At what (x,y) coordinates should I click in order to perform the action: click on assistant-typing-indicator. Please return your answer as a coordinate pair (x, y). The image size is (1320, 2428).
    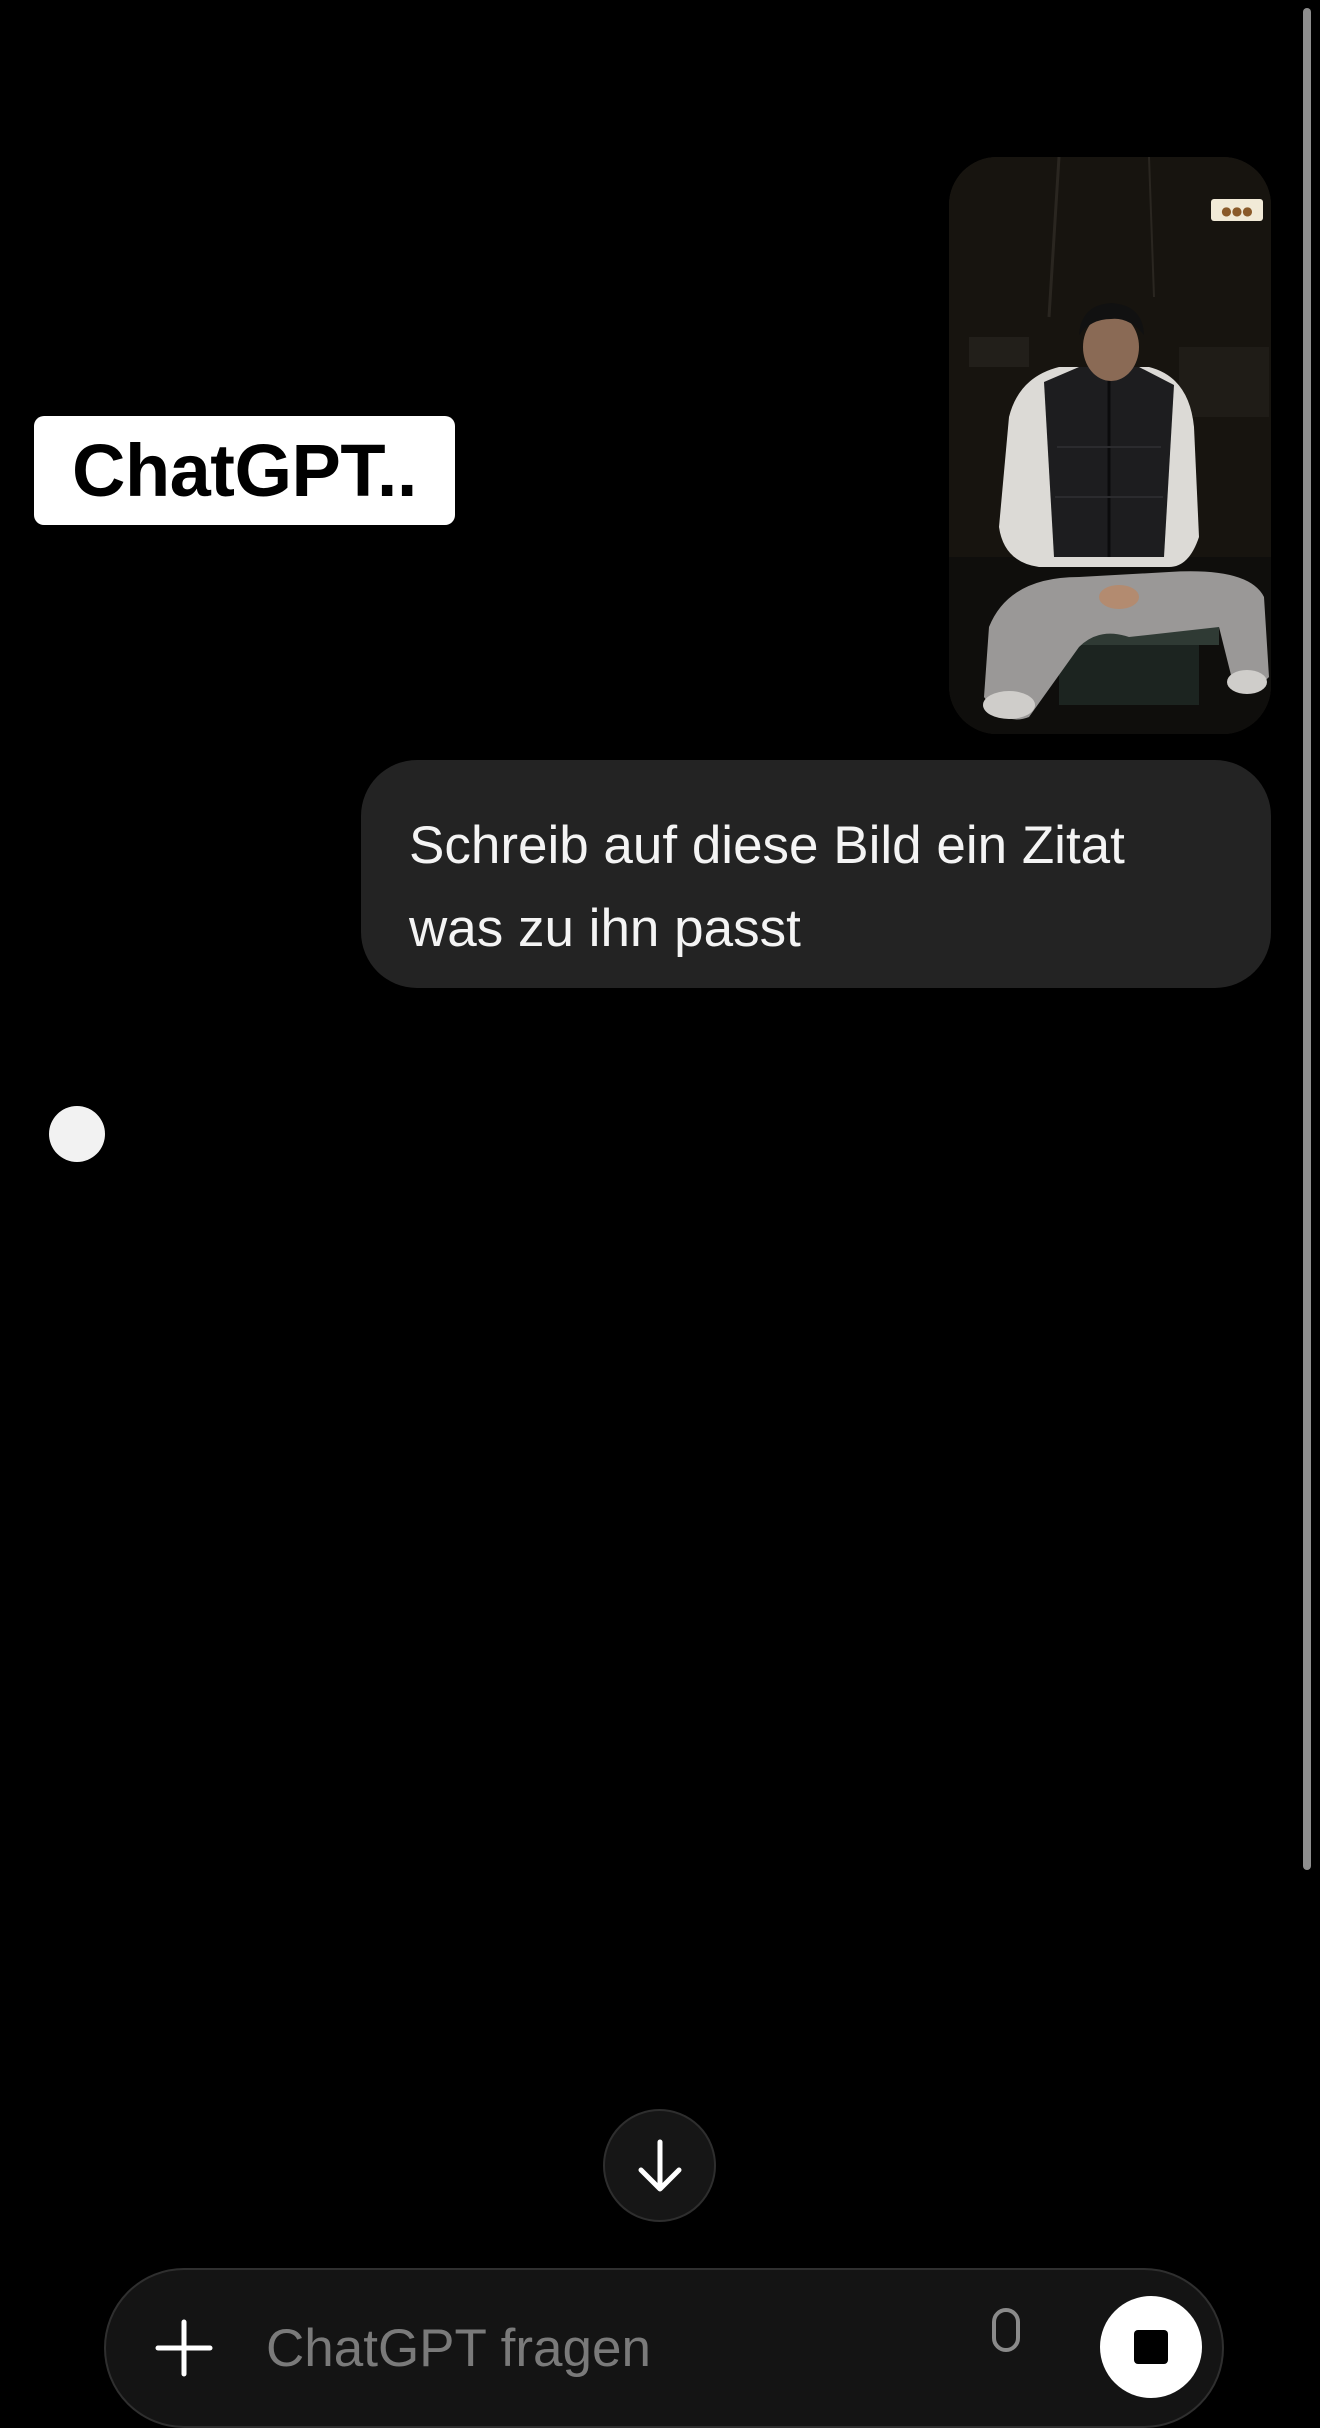
    Looking at the image, I should click on (77, 1134).